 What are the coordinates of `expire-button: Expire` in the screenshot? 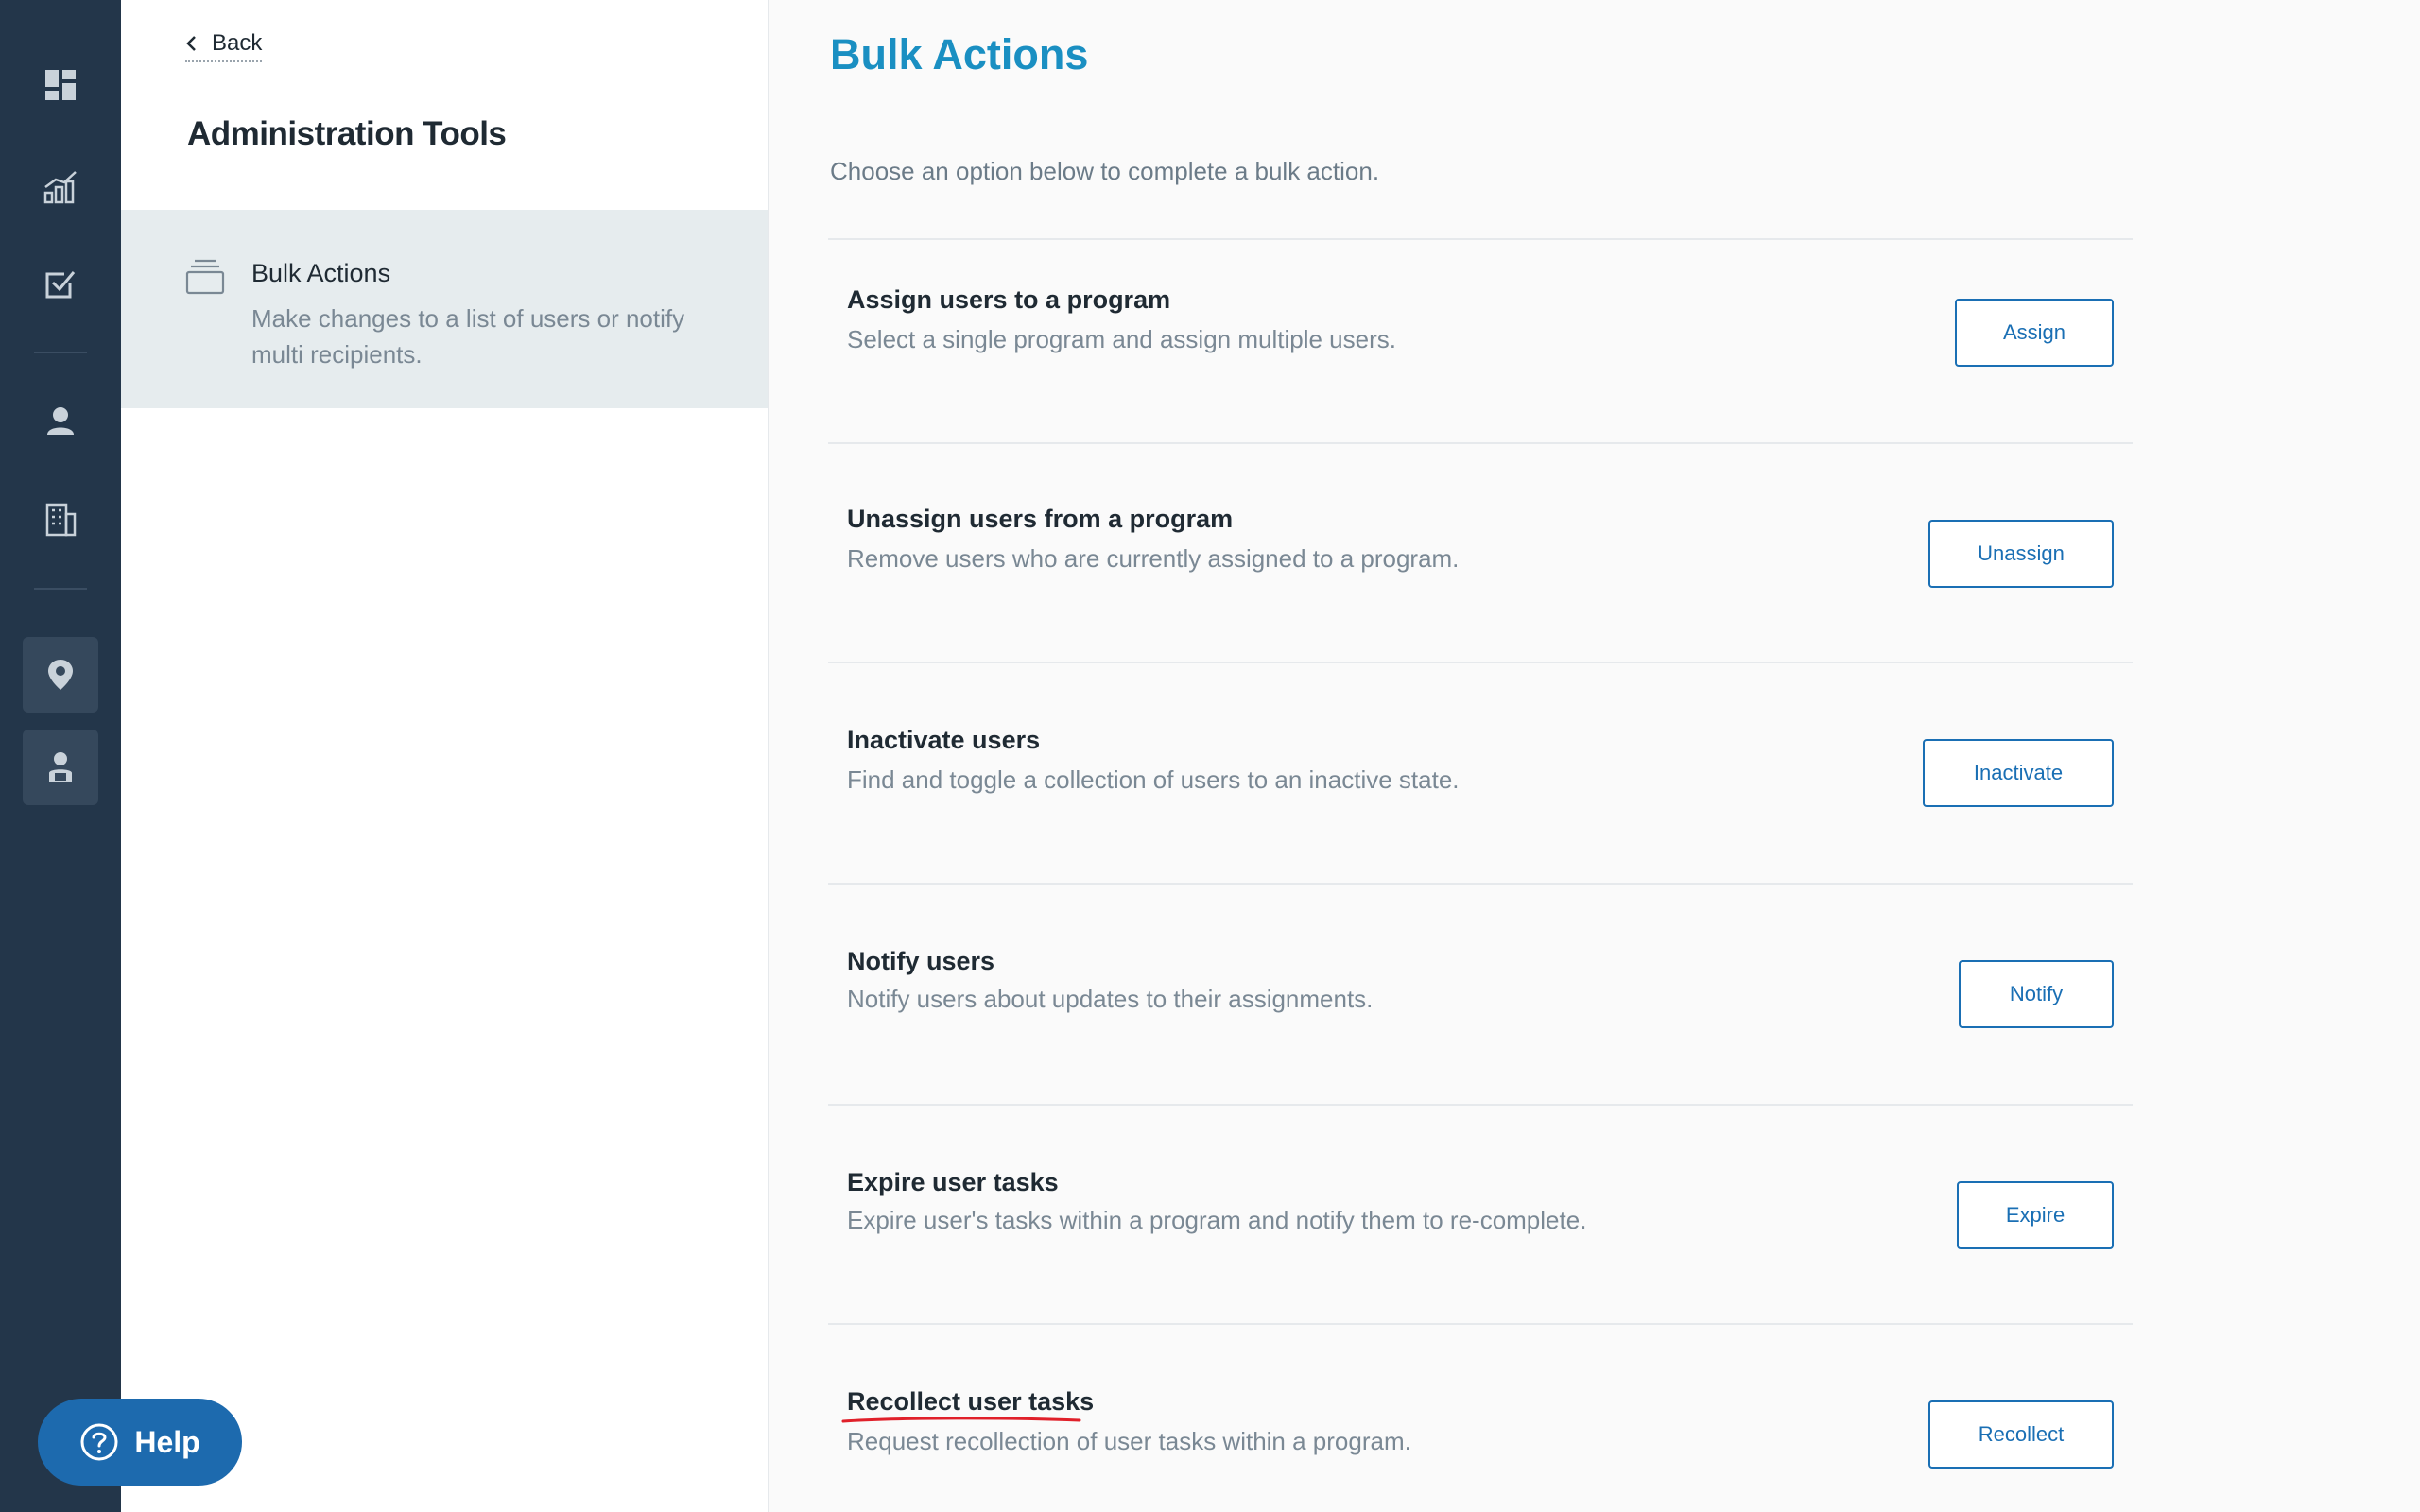 It's located at (2035, 1215).